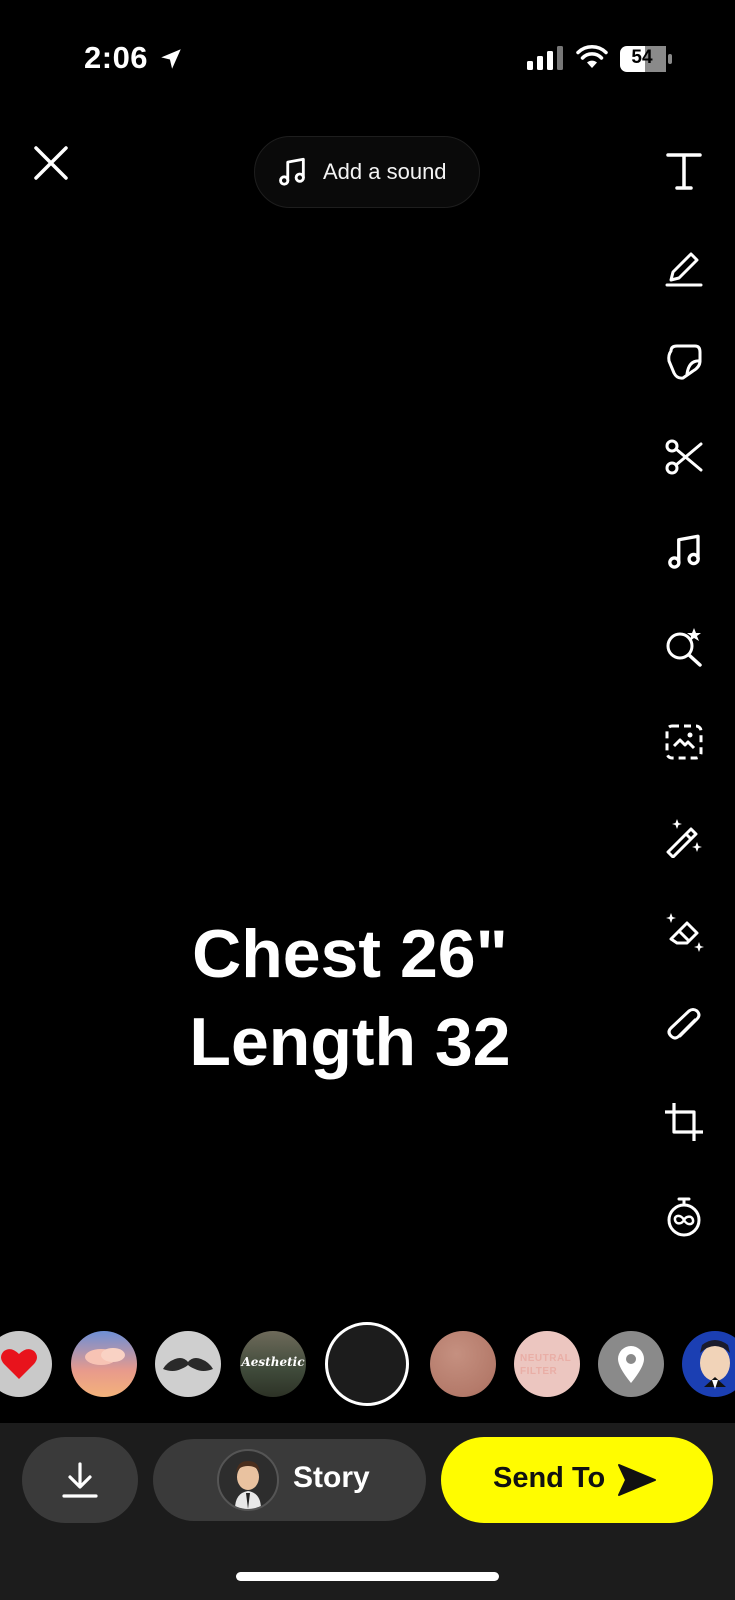  I want to click on cartoon-face-icon, so click(715, 1364).